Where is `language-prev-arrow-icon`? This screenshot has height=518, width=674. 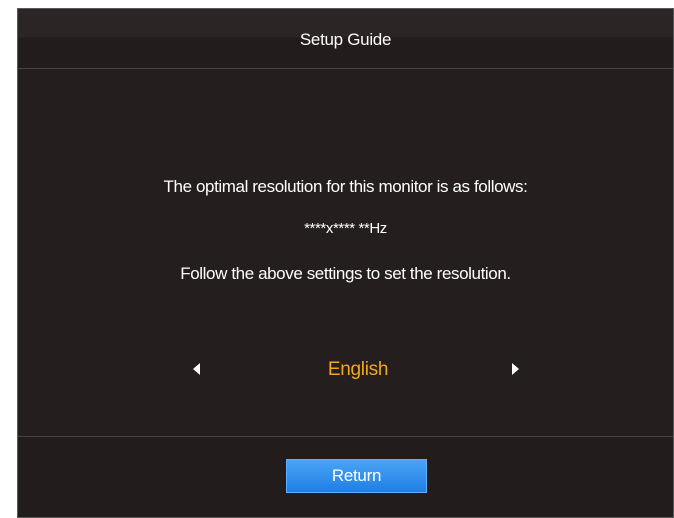
language-prev-arrow-icon is located at coordinates (196, 369).